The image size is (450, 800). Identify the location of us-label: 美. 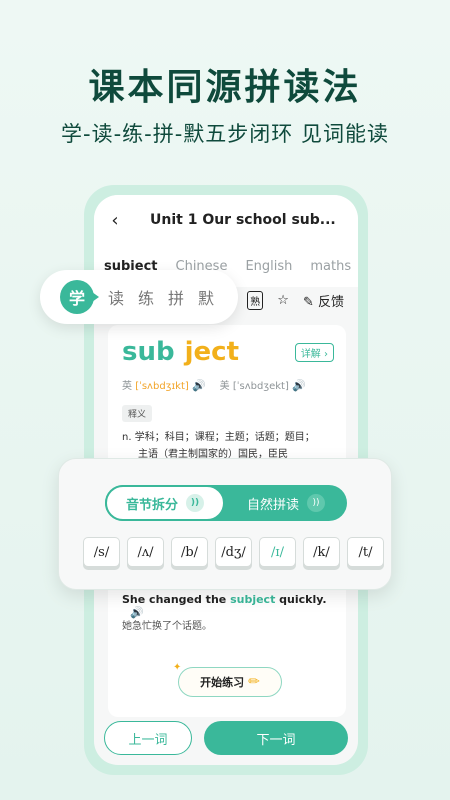
(224, 386).